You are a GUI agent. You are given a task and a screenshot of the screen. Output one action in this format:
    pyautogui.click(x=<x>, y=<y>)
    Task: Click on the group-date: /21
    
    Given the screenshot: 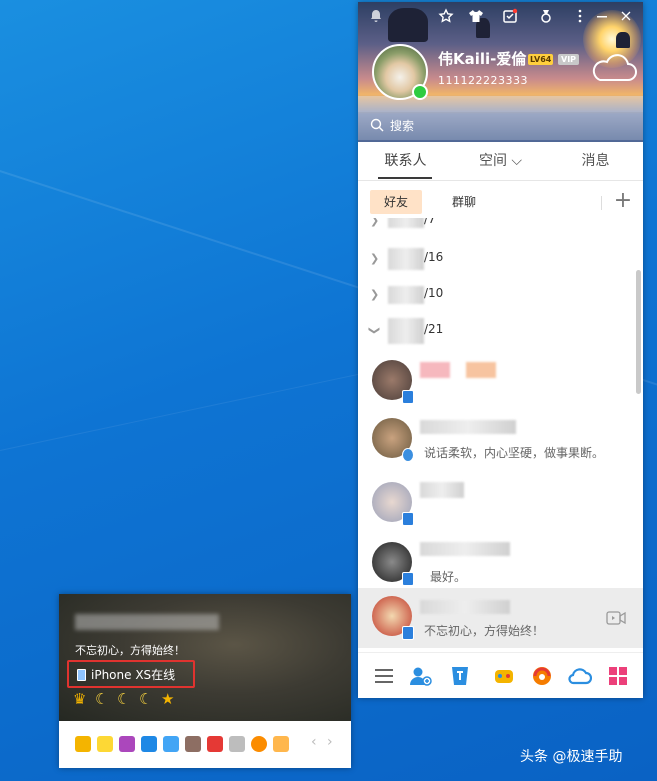 What is the action you would take?
    pyautogui.click(x=434, y=329)
    